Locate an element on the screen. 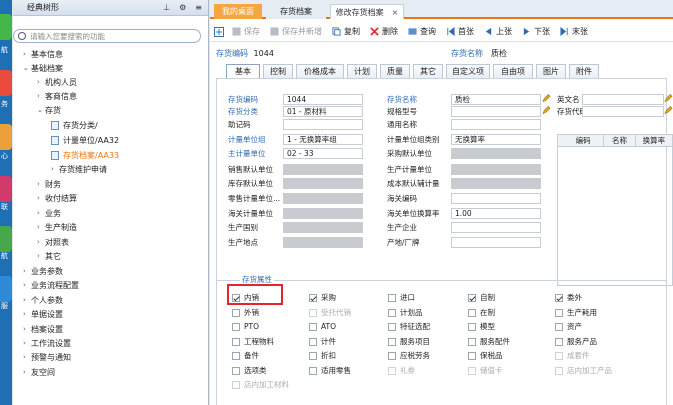  attribute-checkbox: 委外 is located at coordinates (568, 297).